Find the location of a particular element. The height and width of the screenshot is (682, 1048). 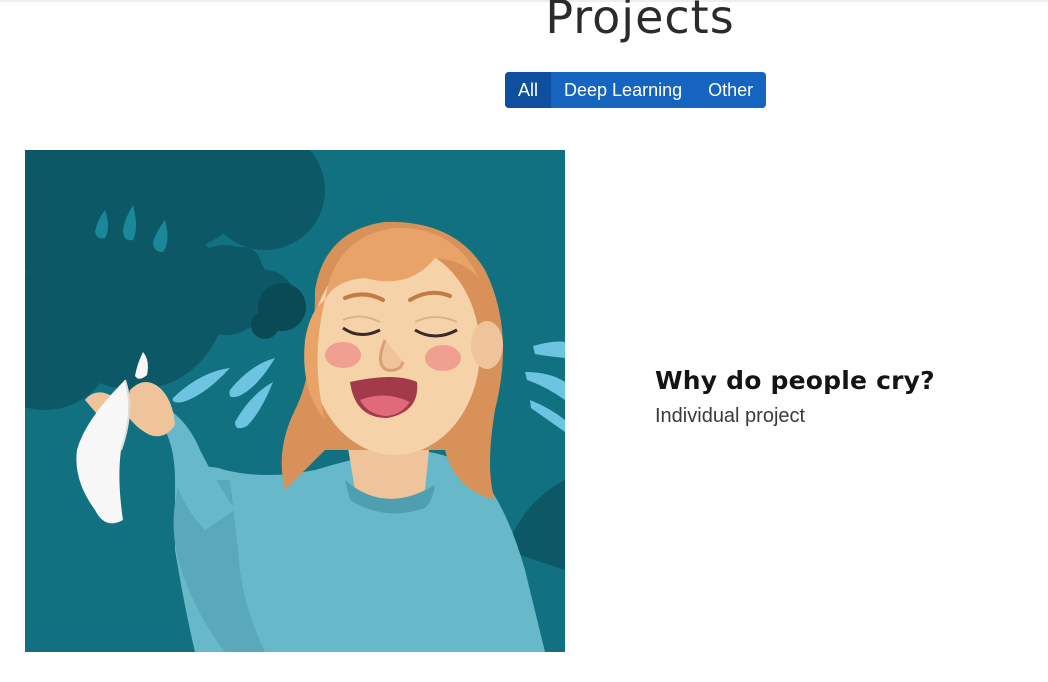

project-title: Why do people cry? is located at coordinates (795, 380).